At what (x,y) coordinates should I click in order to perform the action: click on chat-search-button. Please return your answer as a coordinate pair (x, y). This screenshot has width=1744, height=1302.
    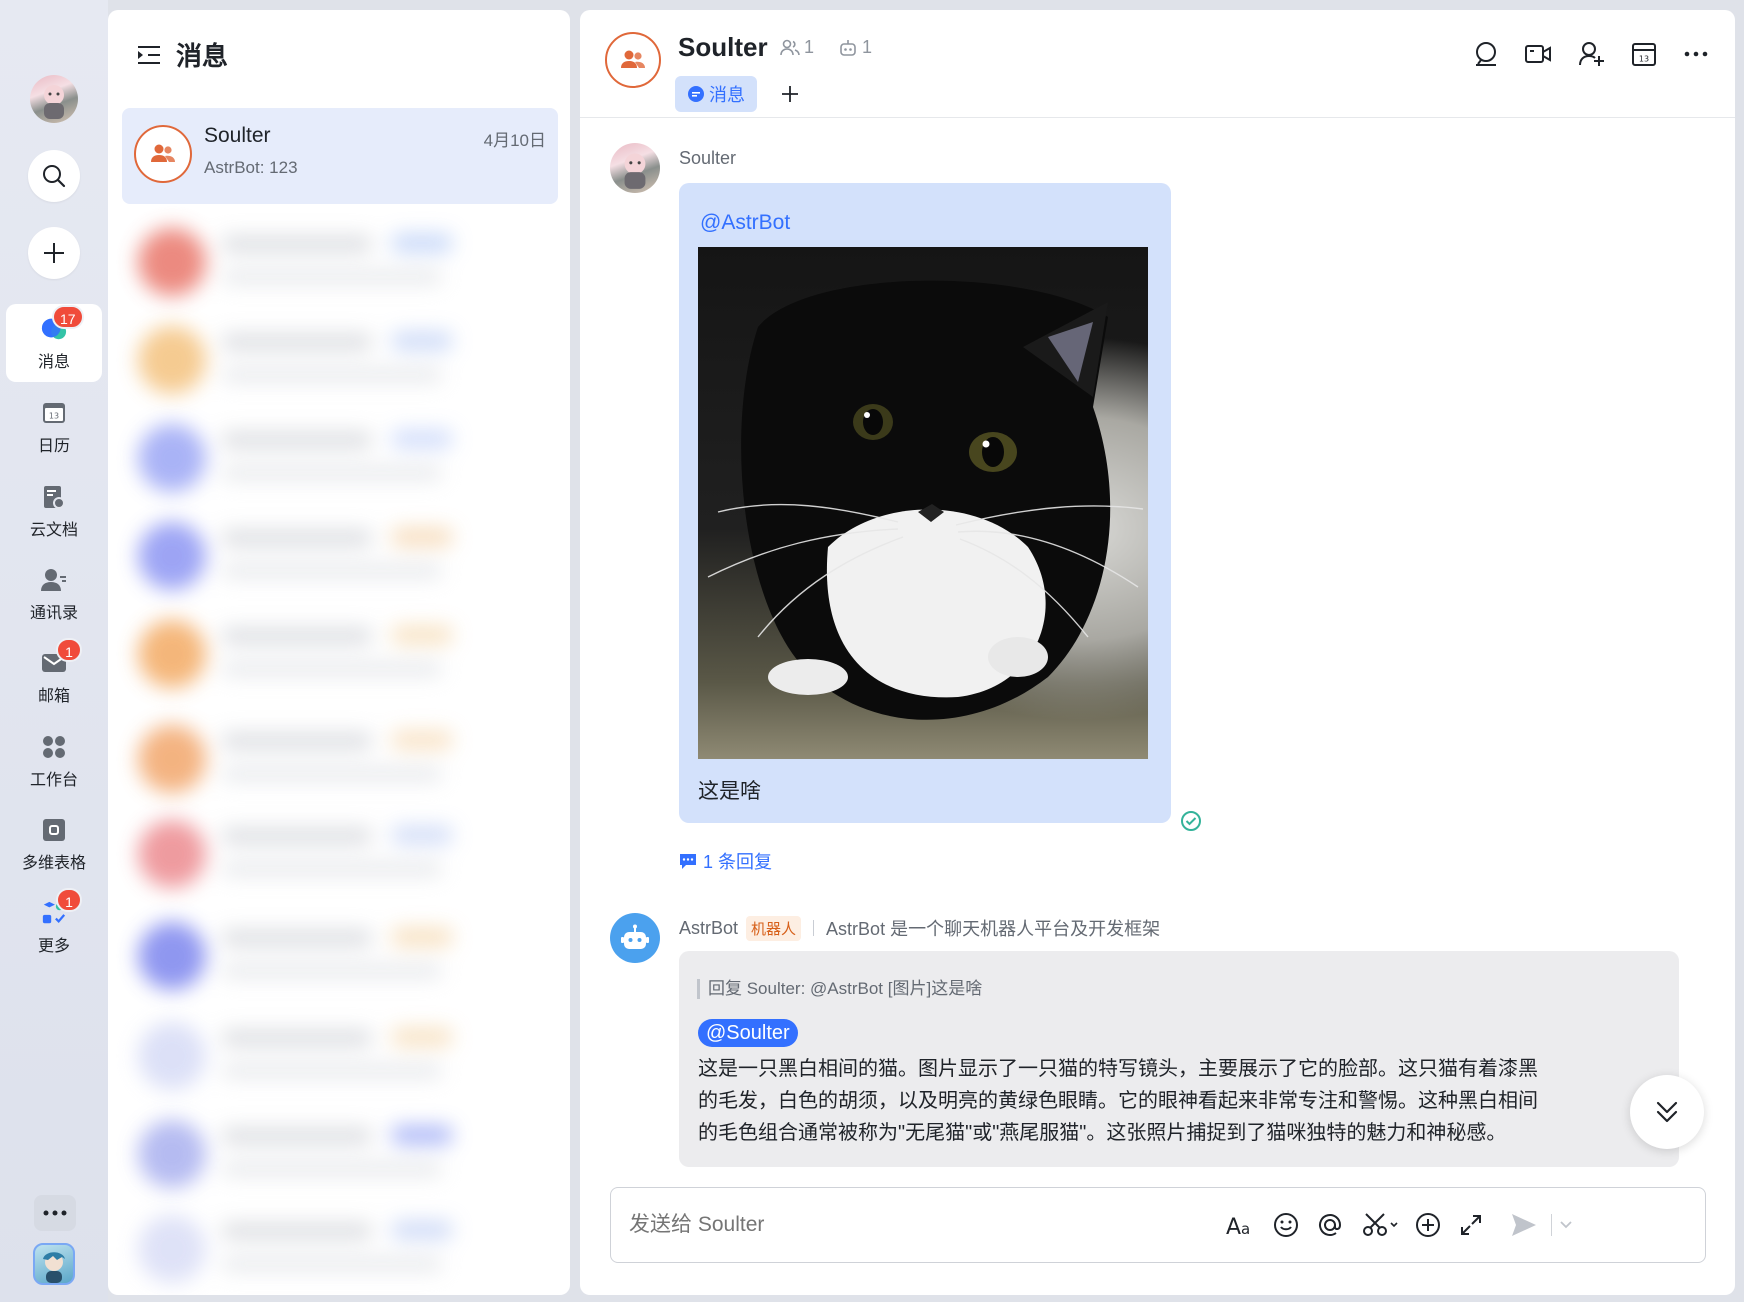
    Looking at the image, I should click on (1486, 54).